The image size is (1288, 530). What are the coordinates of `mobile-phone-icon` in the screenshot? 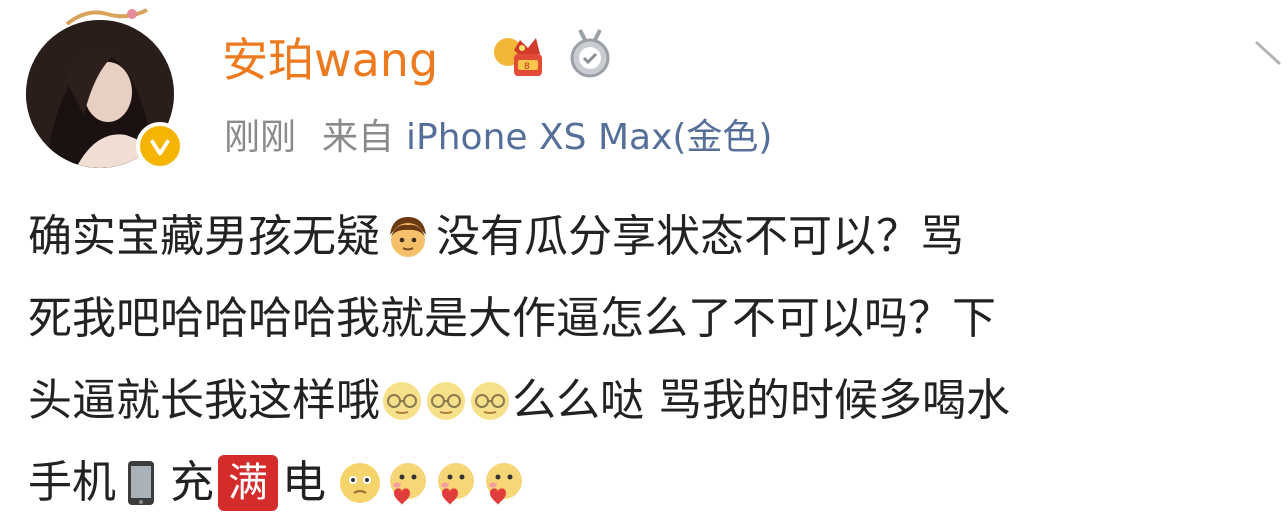 It's located at (141, 483).